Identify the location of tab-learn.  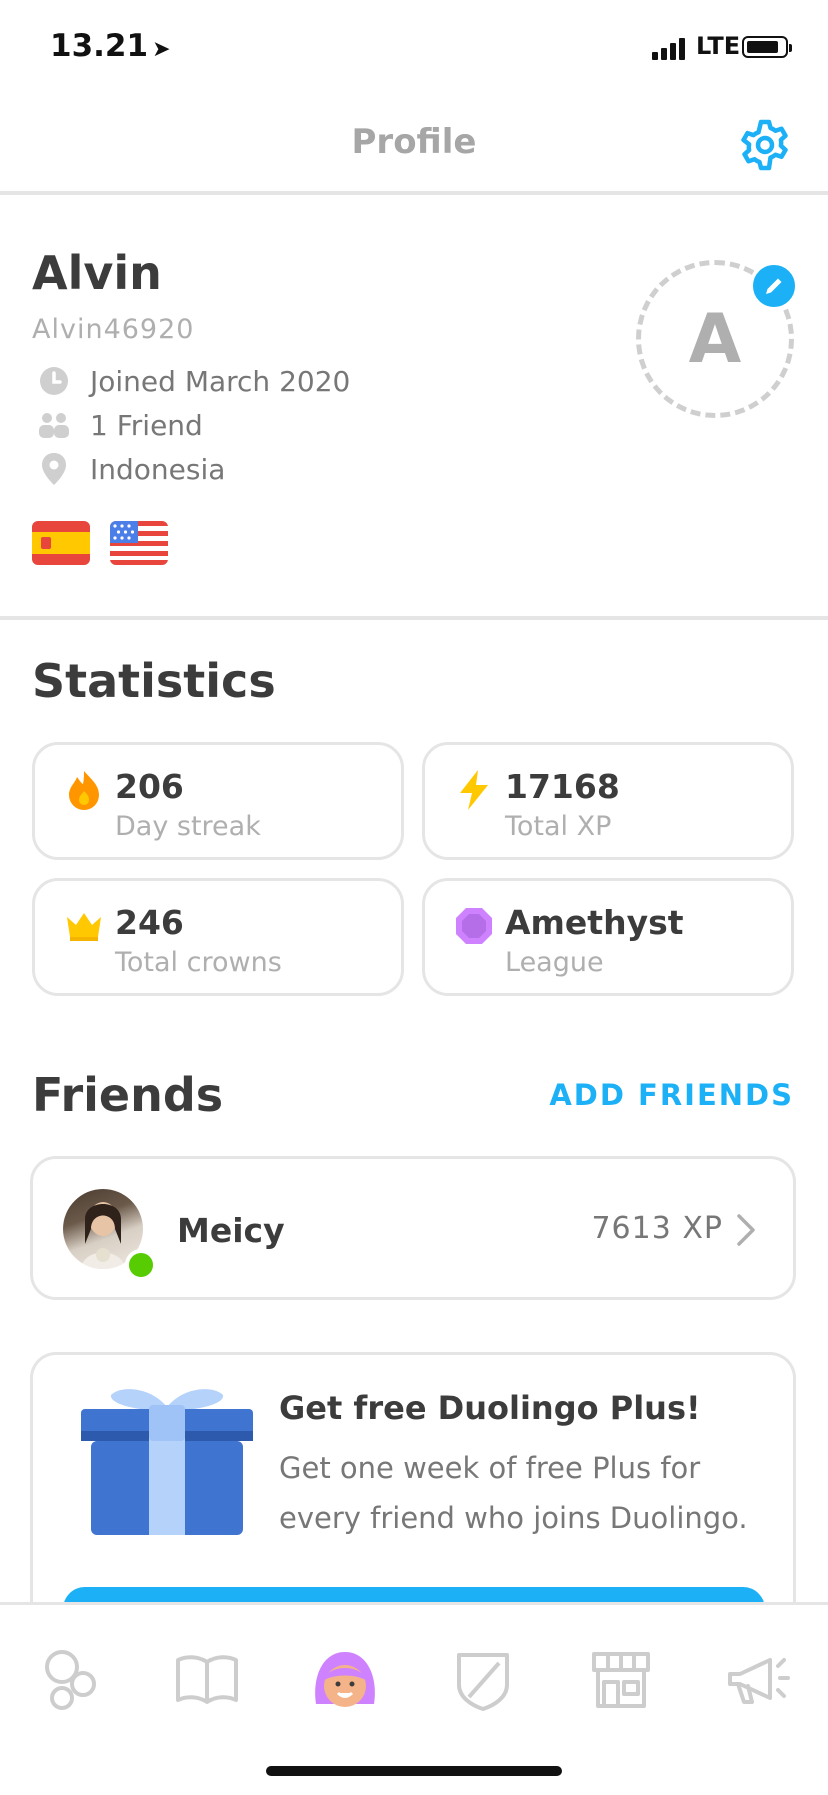
(69, 1680).